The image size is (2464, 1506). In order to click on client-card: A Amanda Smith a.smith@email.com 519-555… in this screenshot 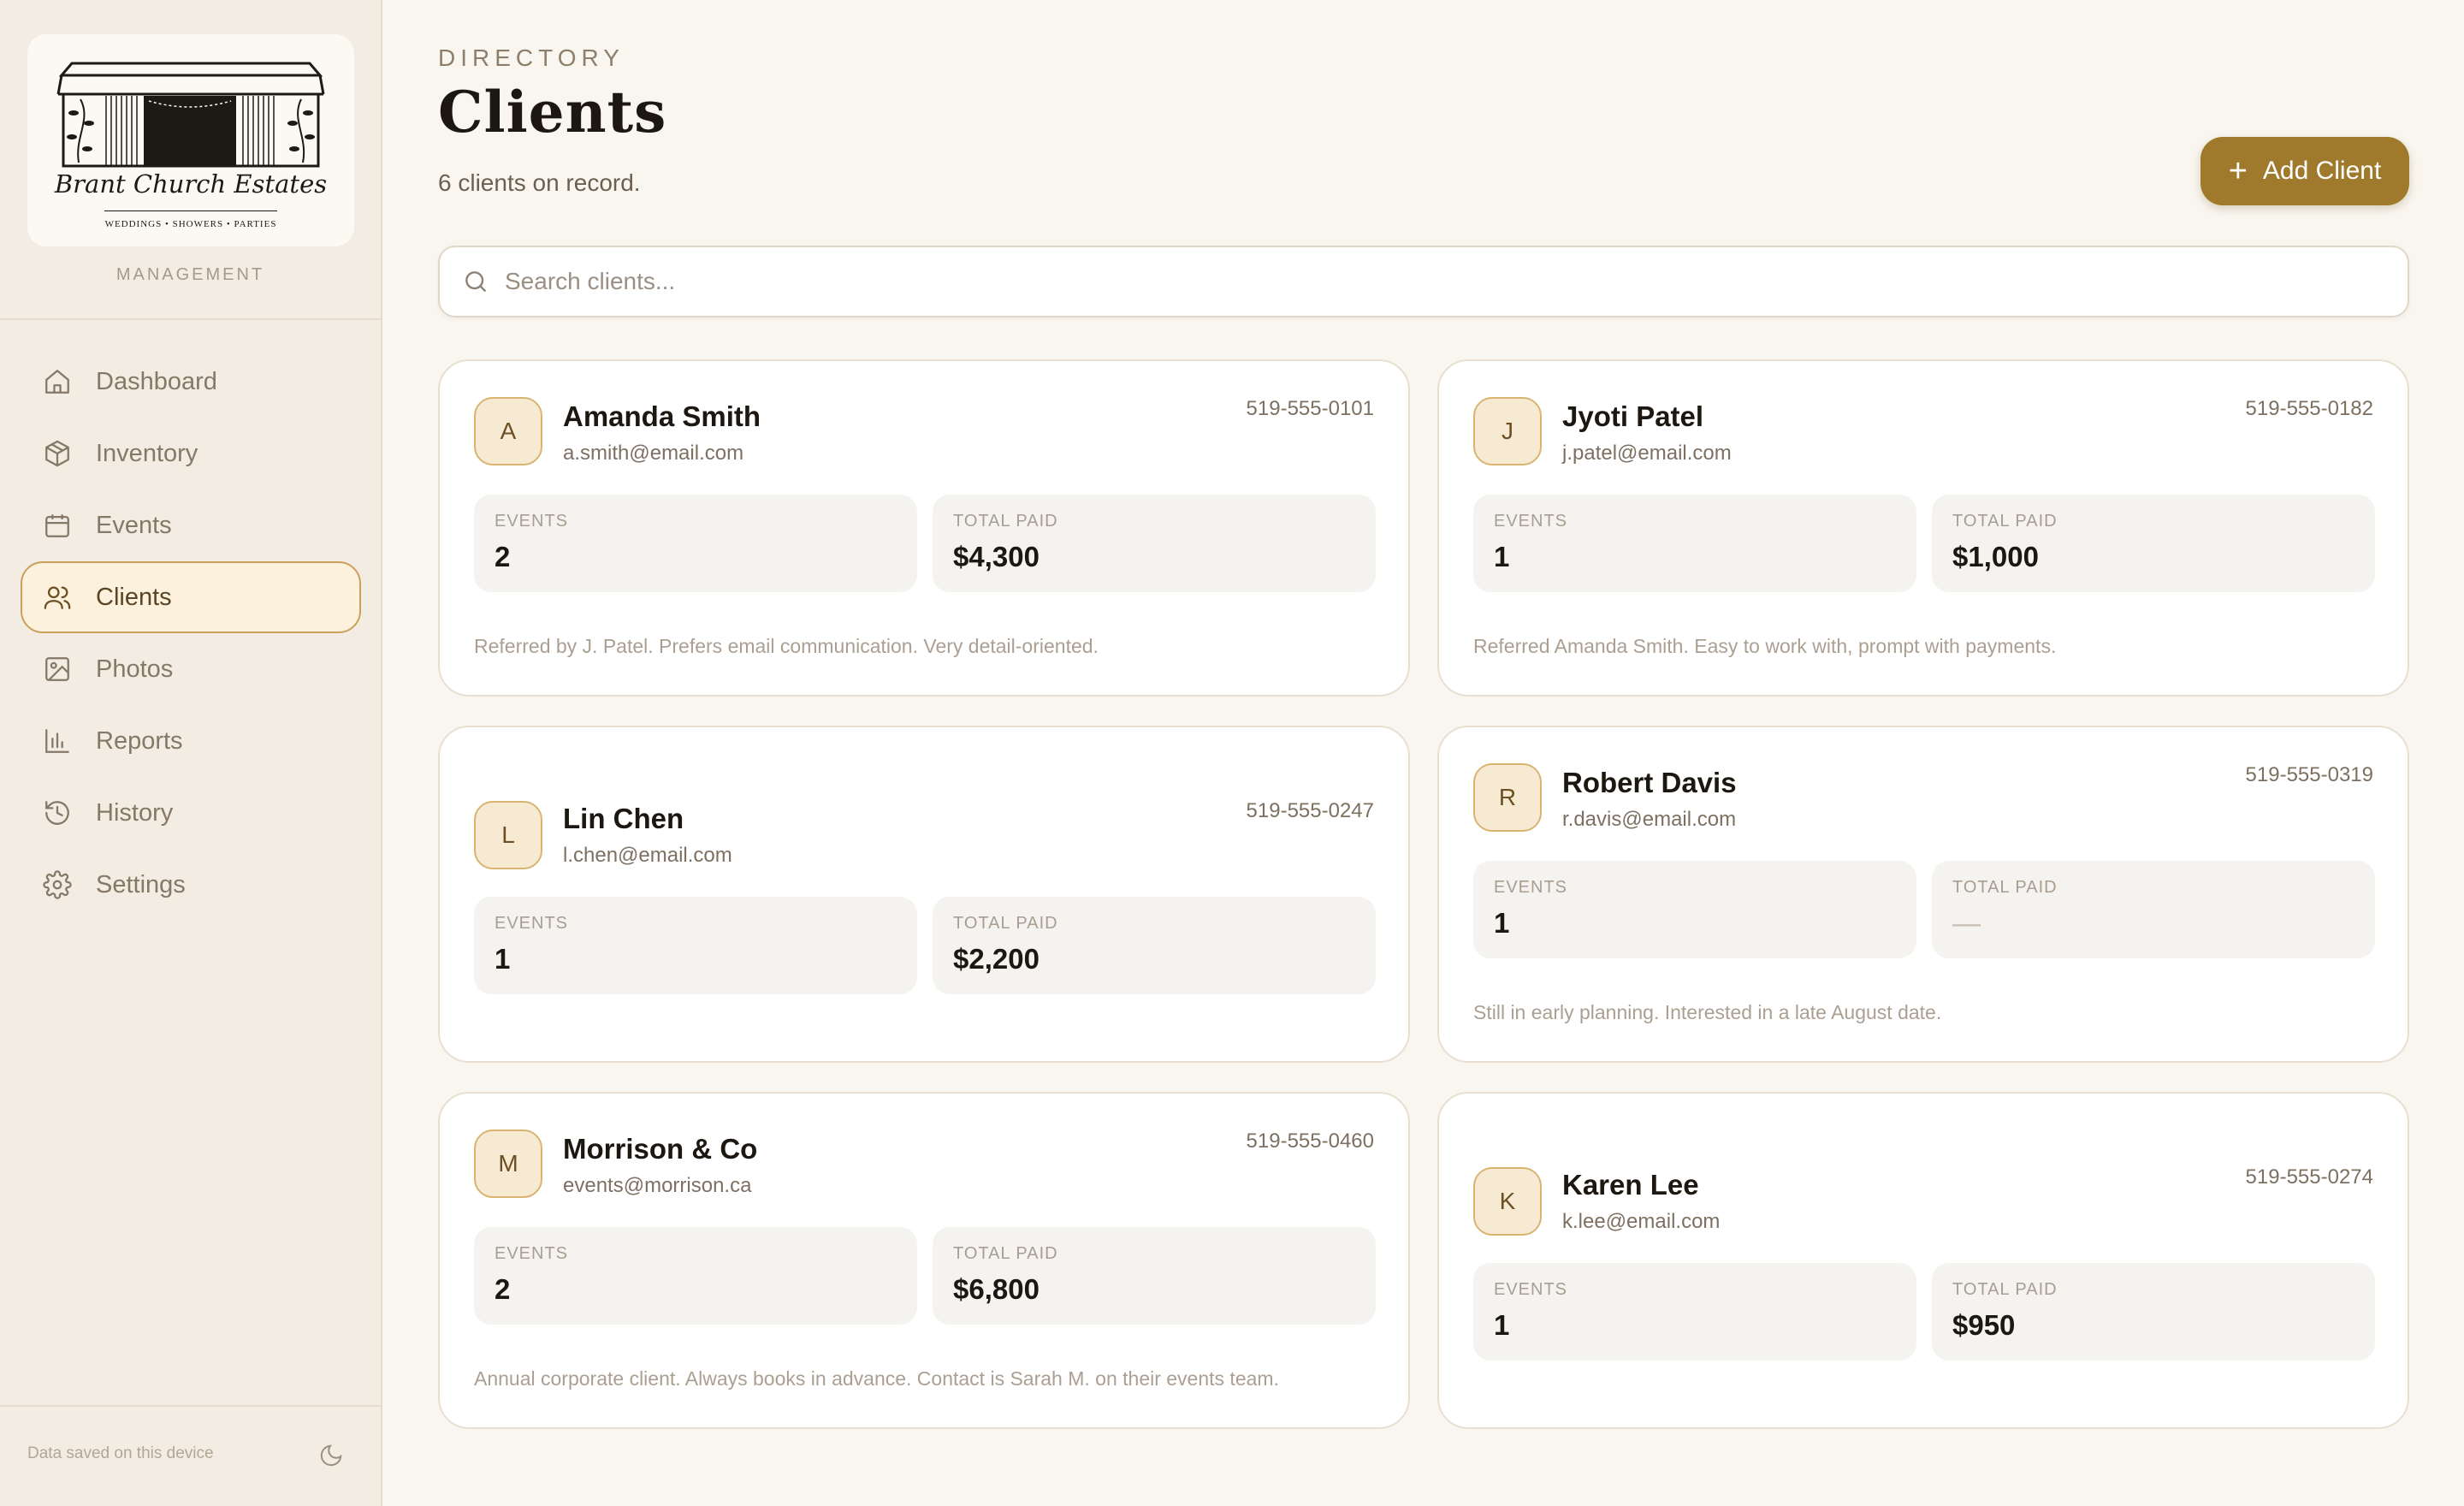, I will do `click(924, 528)`.